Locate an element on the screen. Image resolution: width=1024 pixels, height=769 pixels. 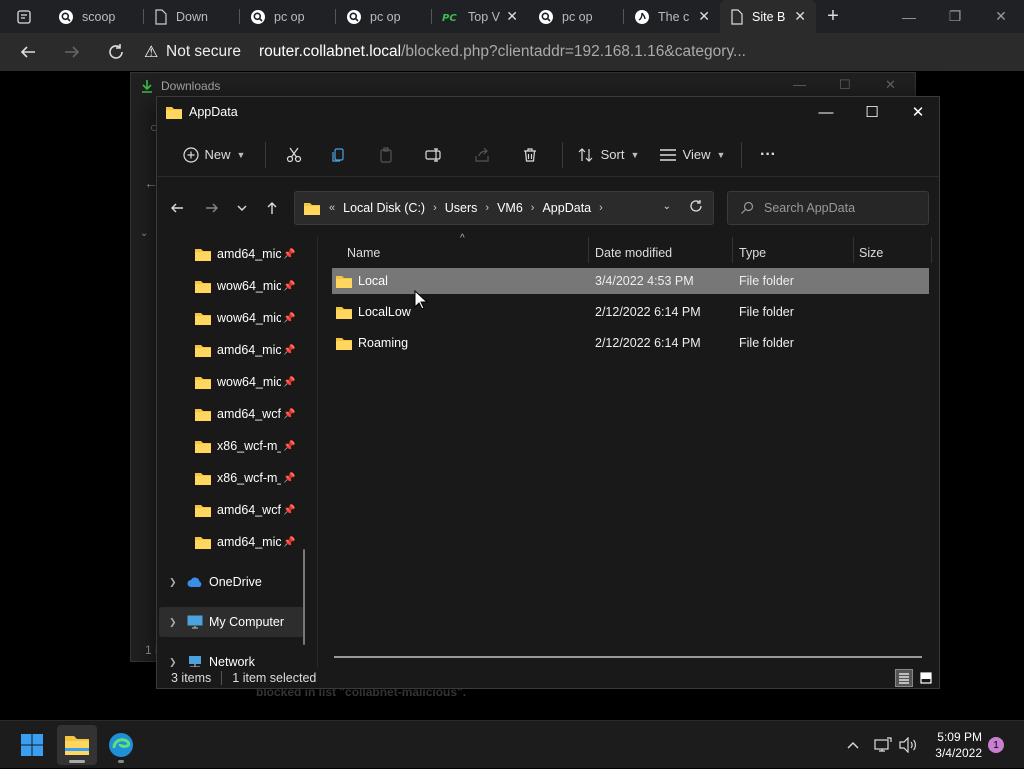
column-header-type: Type is located at coordinates (752, 253).